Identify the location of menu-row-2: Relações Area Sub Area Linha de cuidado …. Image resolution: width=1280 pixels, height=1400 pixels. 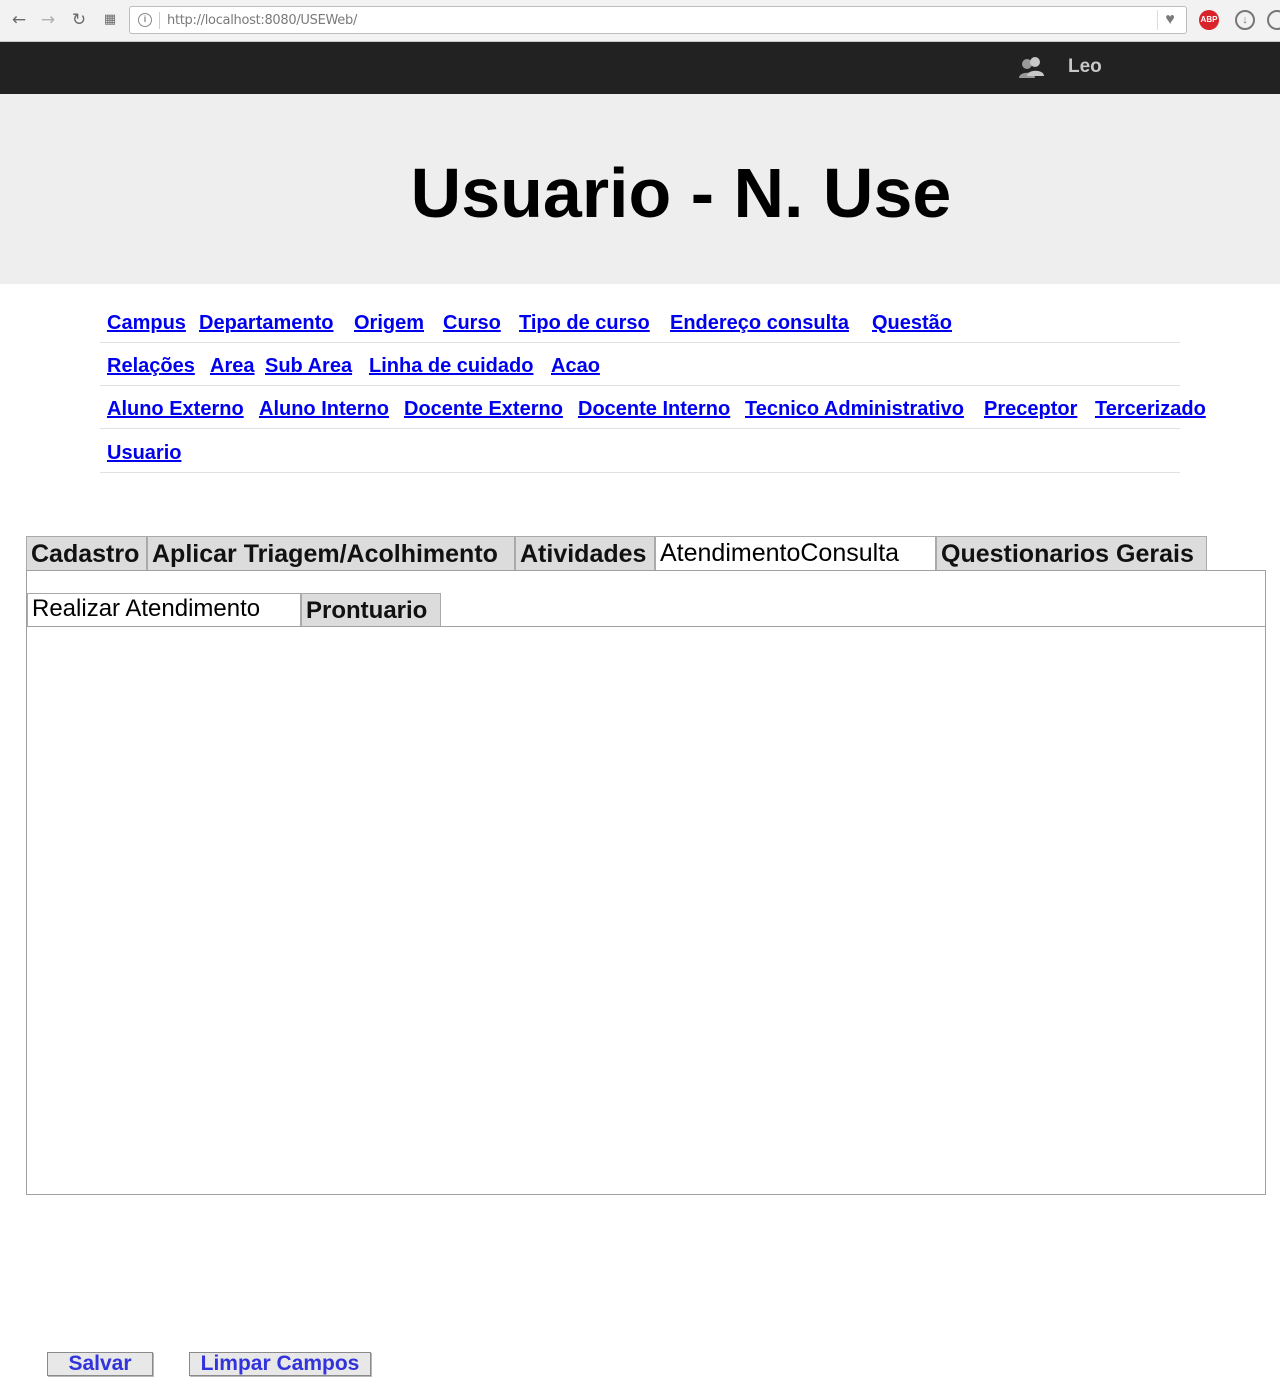
(640, 364).